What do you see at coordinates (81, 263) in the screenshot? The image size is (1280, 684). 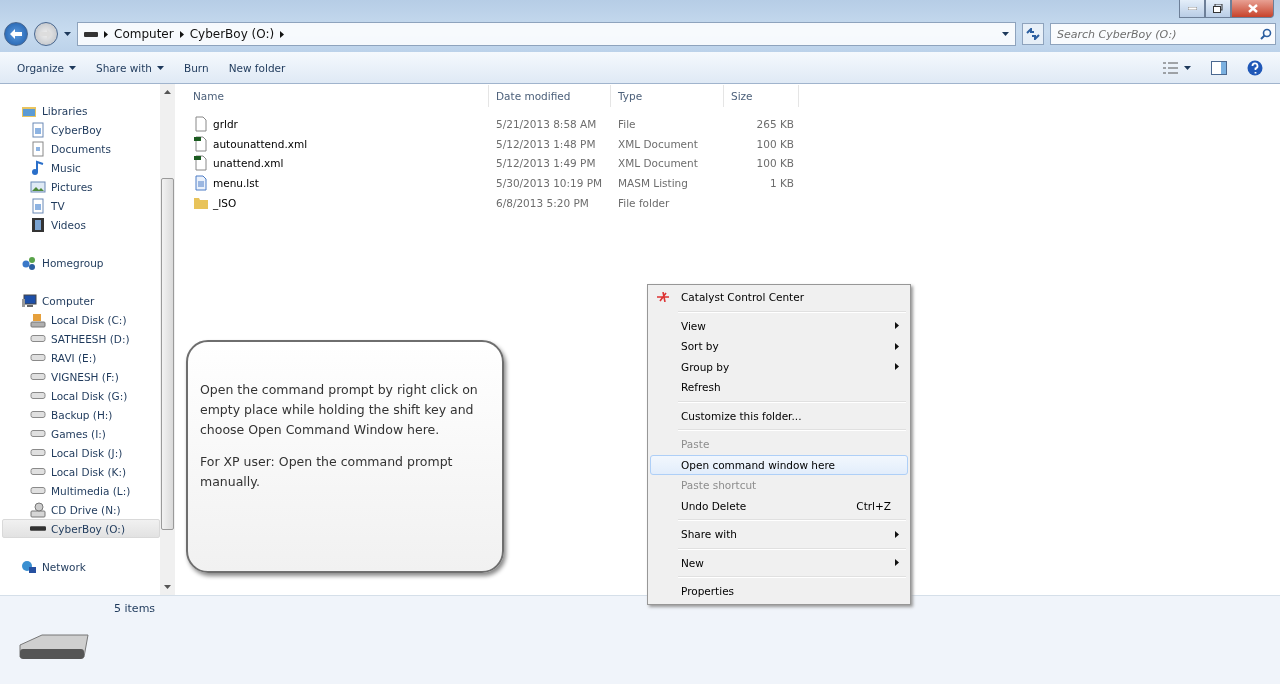 I see `nav-item: Homegroup` at bounding box center [81, 263].